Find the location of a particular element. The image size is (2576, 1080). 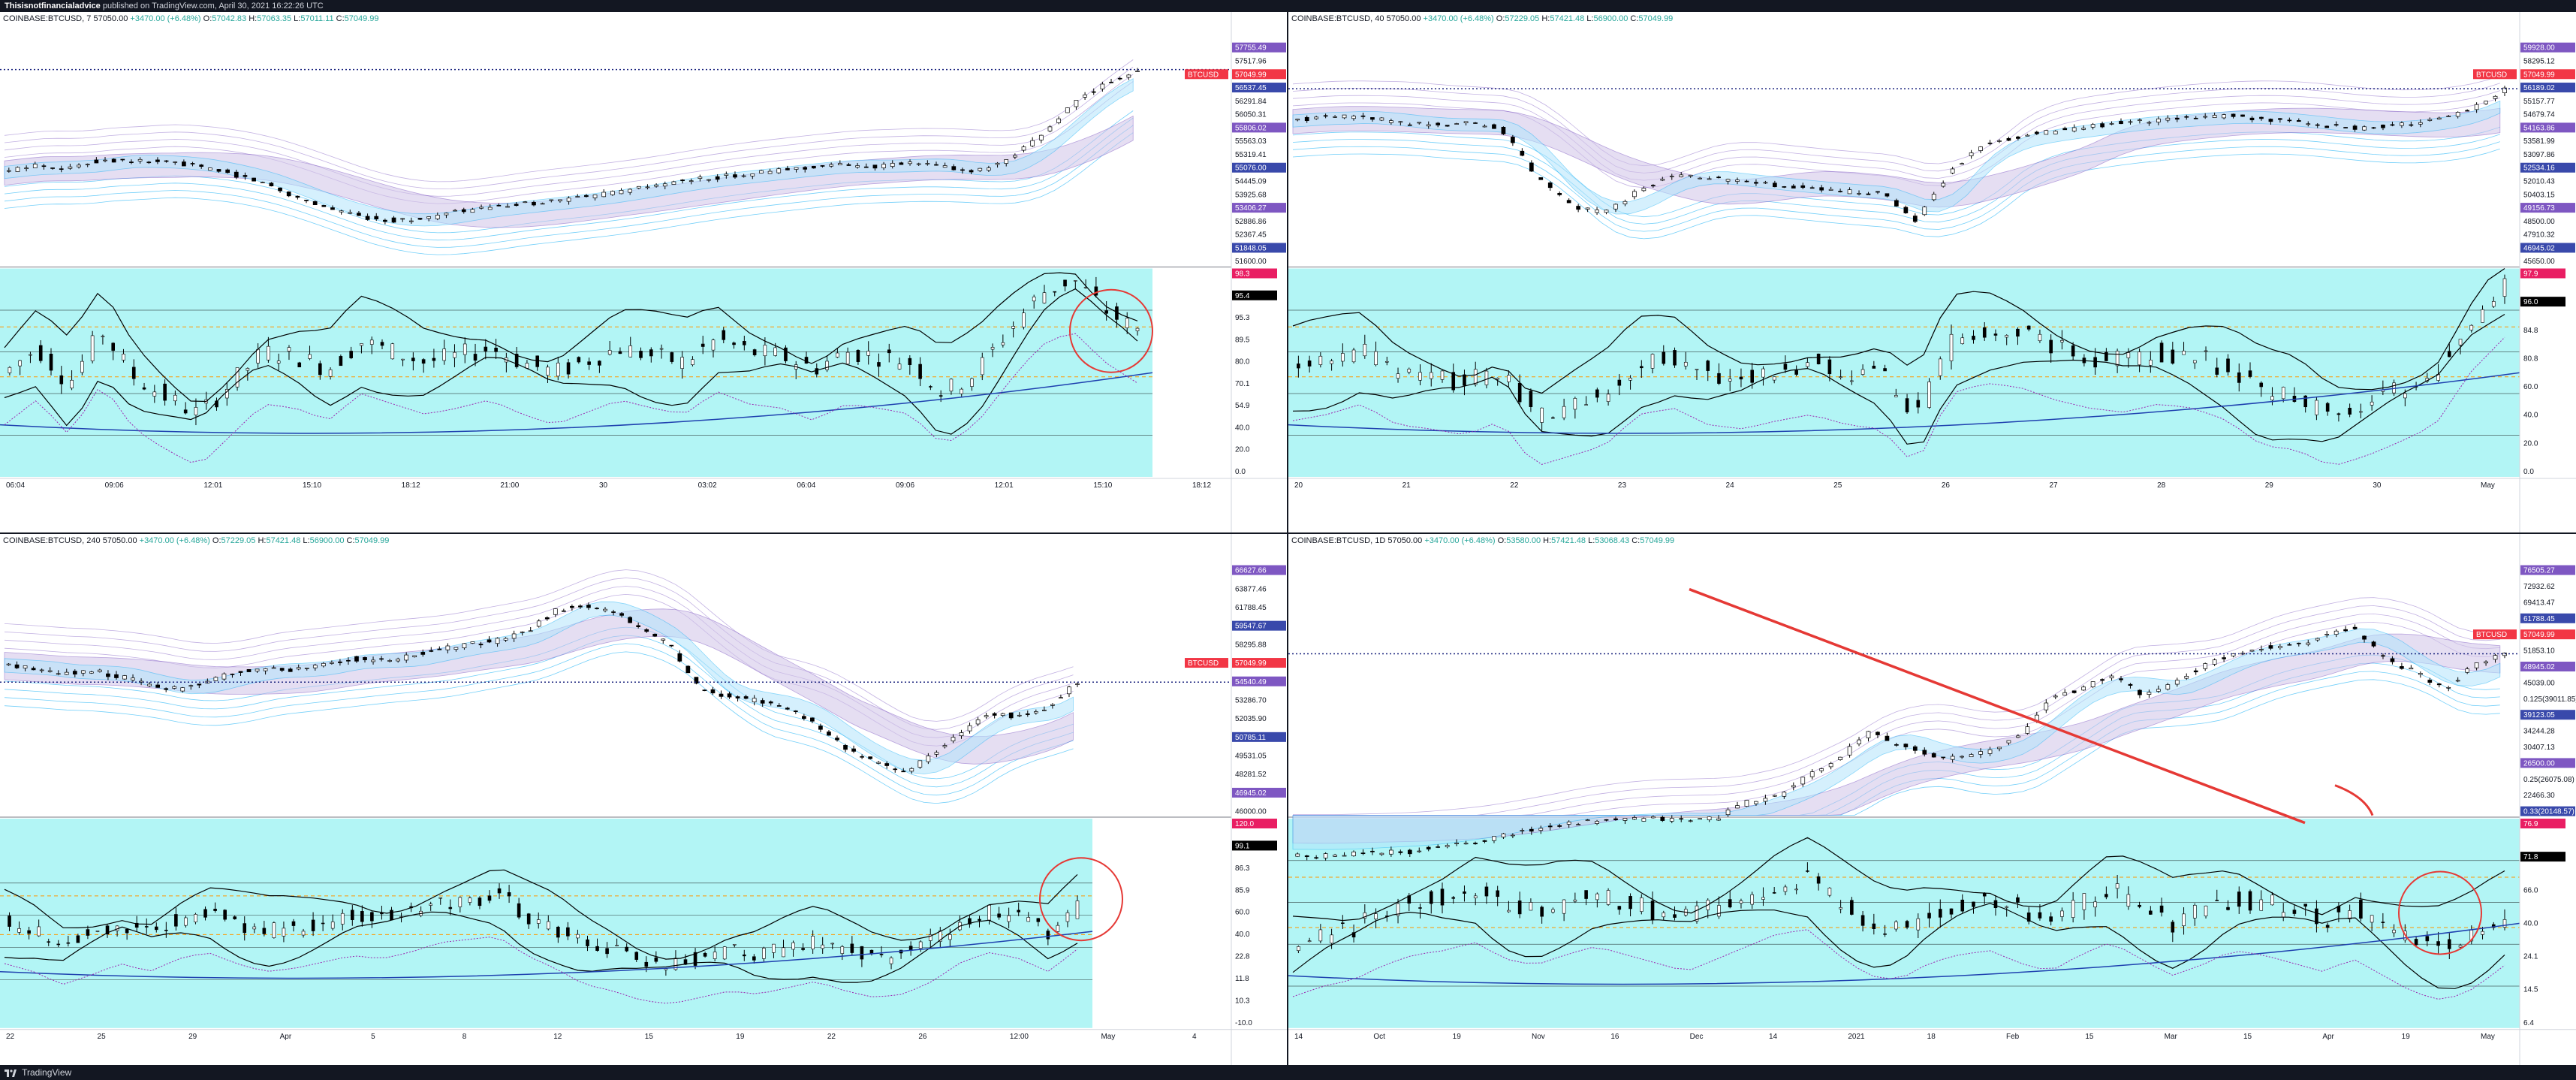

oscillator-axis-label: 86.3 is located at coordinates (1242, 868).